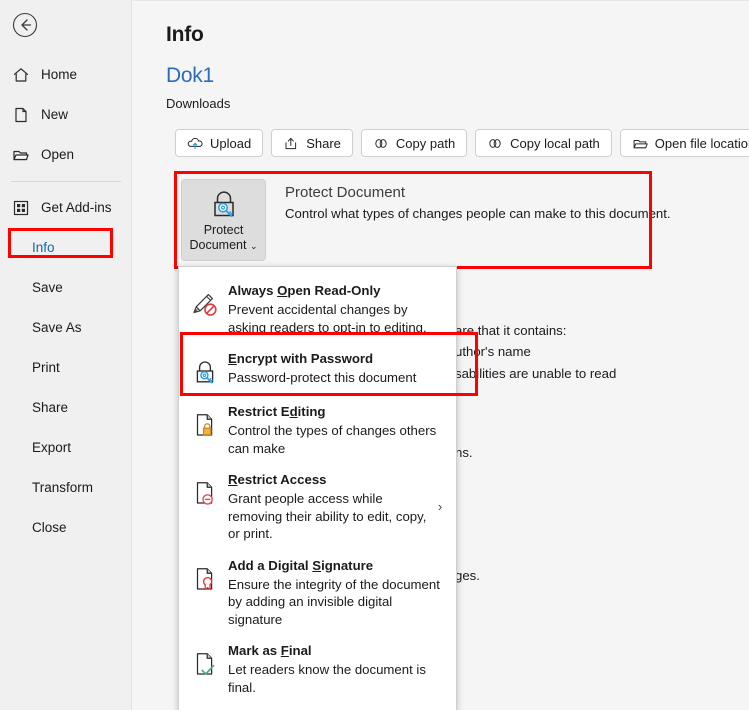  I want to click on copy-local-path-button-label: Copy local path, so click(555, 143).